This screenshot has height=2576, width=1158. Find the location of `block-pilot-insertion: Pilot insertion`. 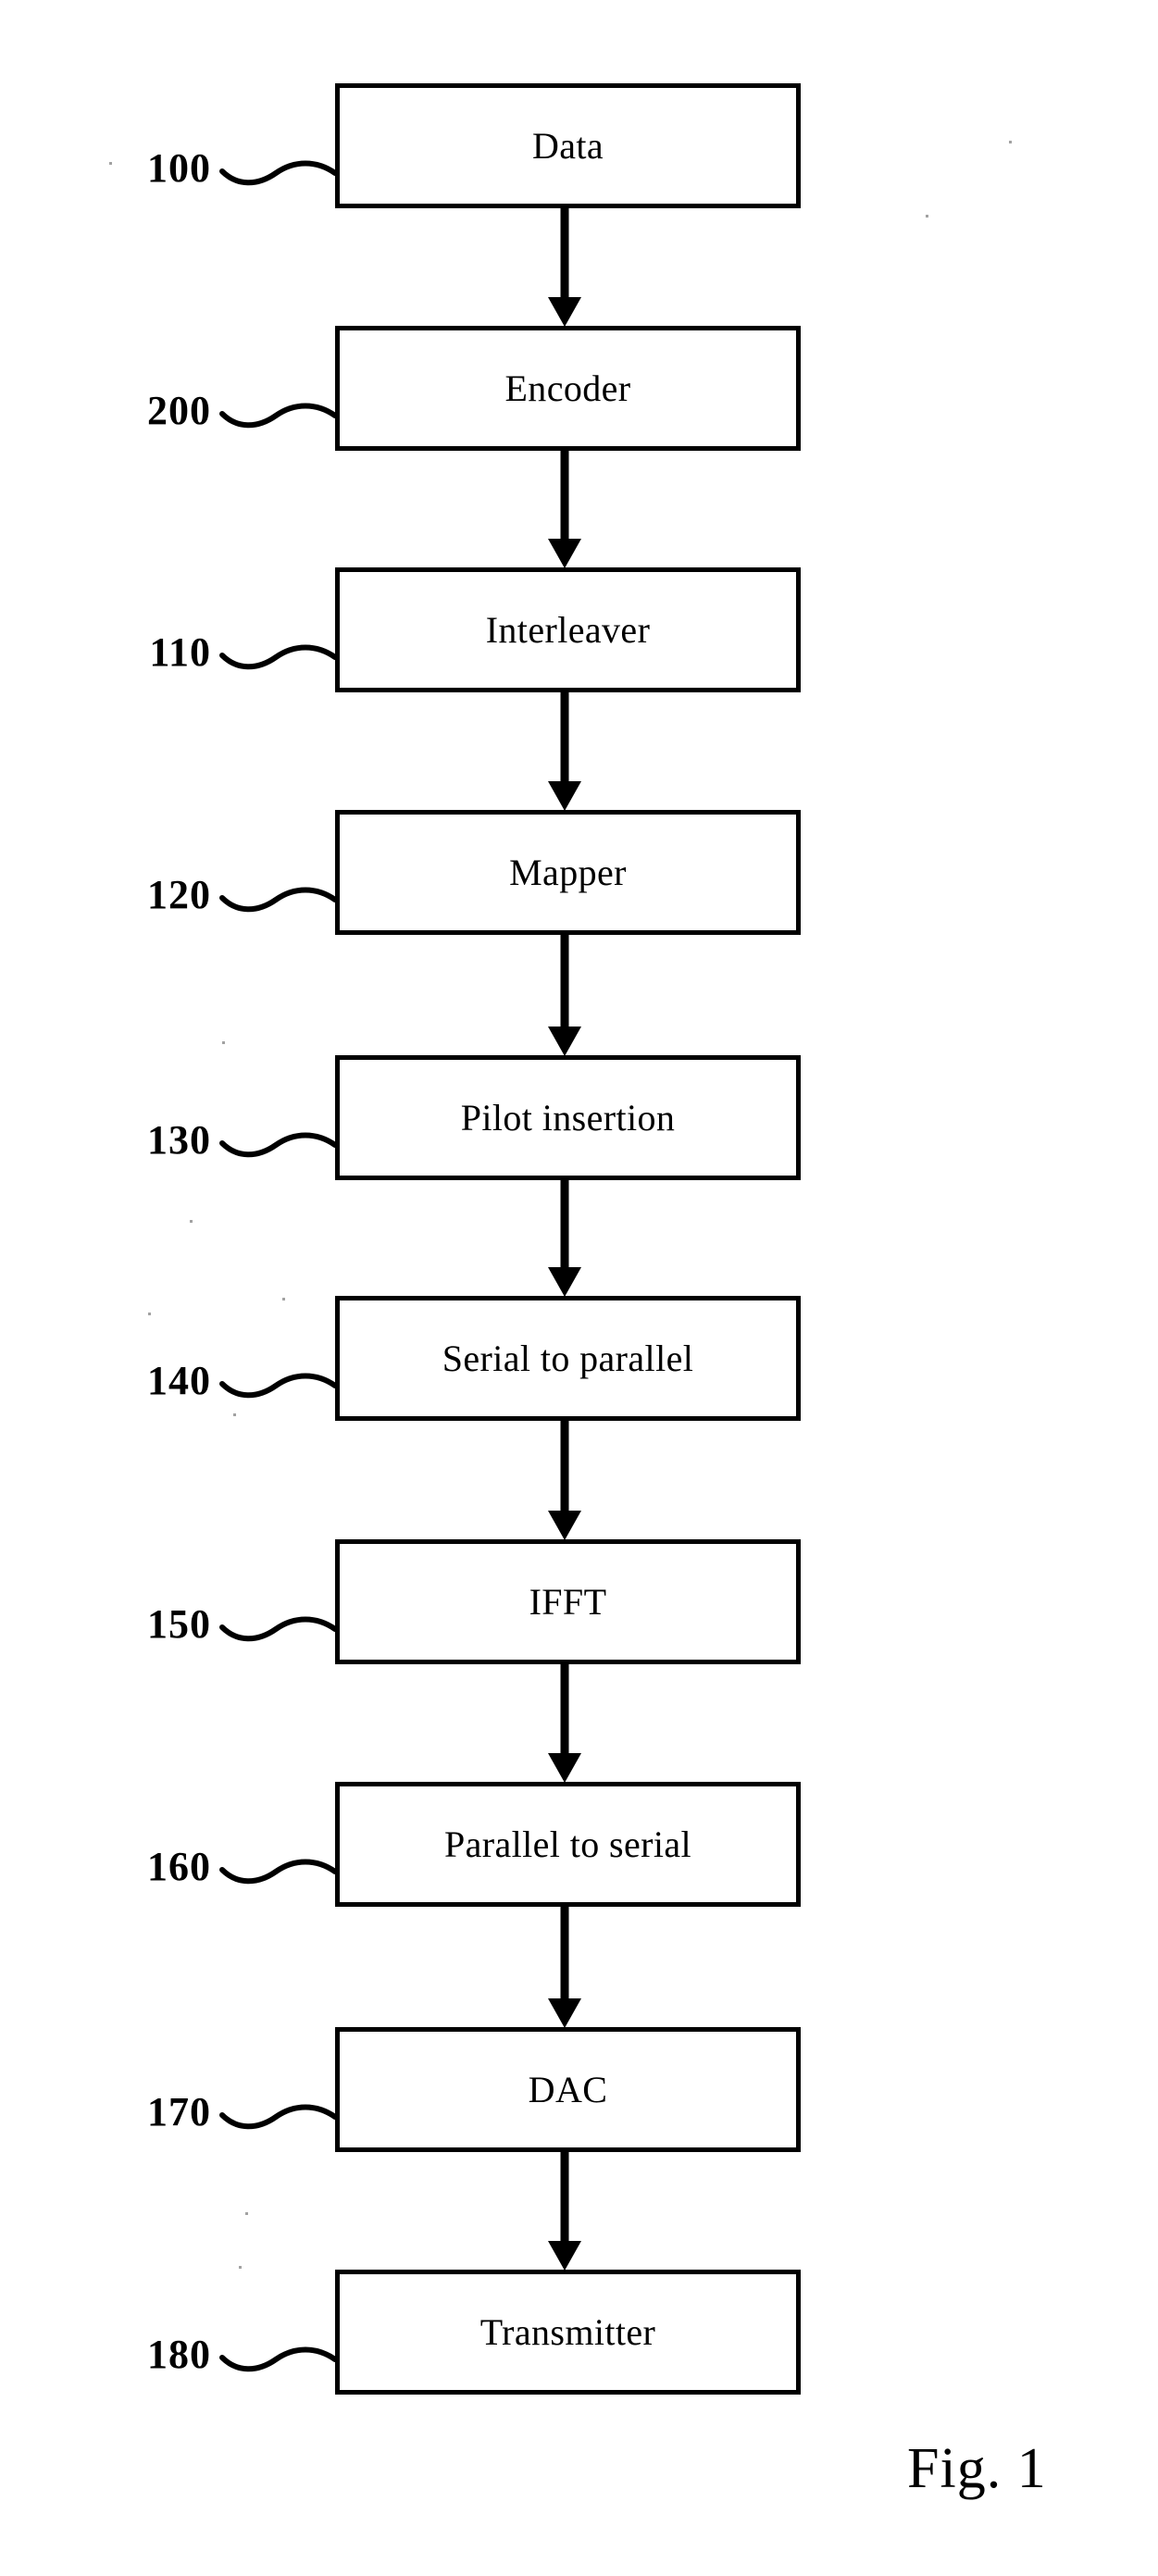

block-pilot-insertion: Pilot insertion is located at coordinates (568, 1117).